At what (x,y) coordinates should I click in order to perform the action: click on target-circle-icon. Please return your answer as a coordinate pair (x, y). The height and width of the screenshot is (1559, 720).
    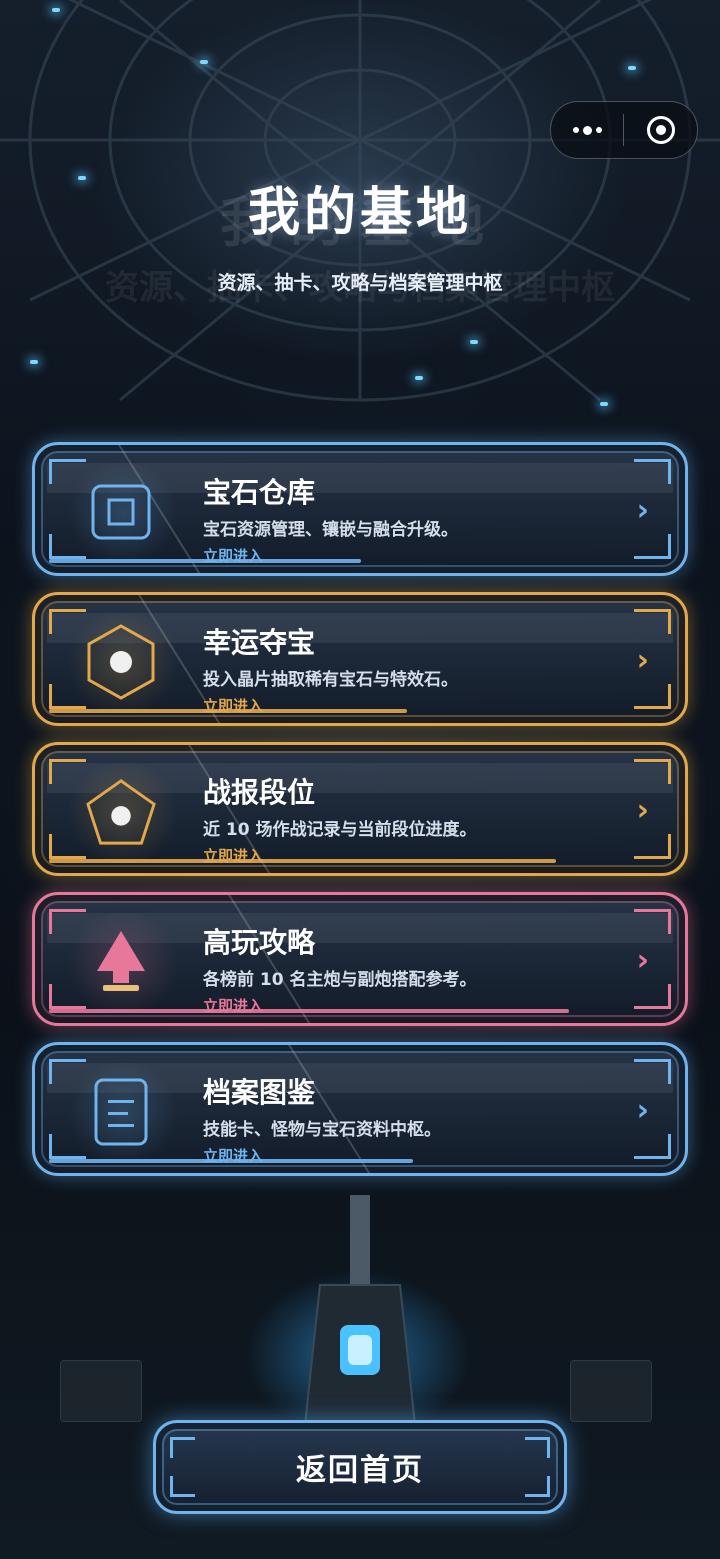
    Looking at the image, I should click on (660, 130).